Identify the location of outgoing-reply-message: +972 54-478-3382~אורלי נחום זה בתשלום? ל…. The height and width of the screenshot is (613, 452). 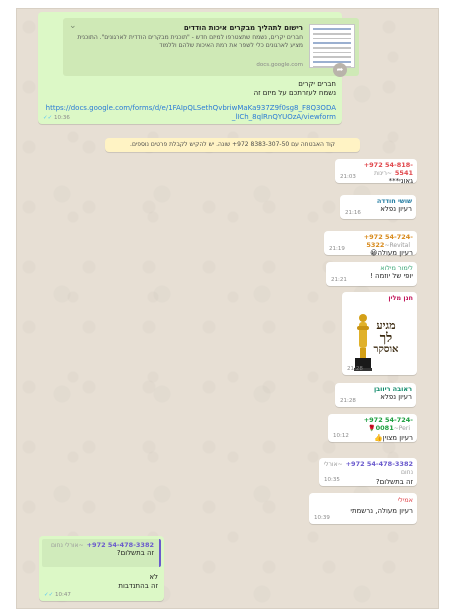
(101, 568).